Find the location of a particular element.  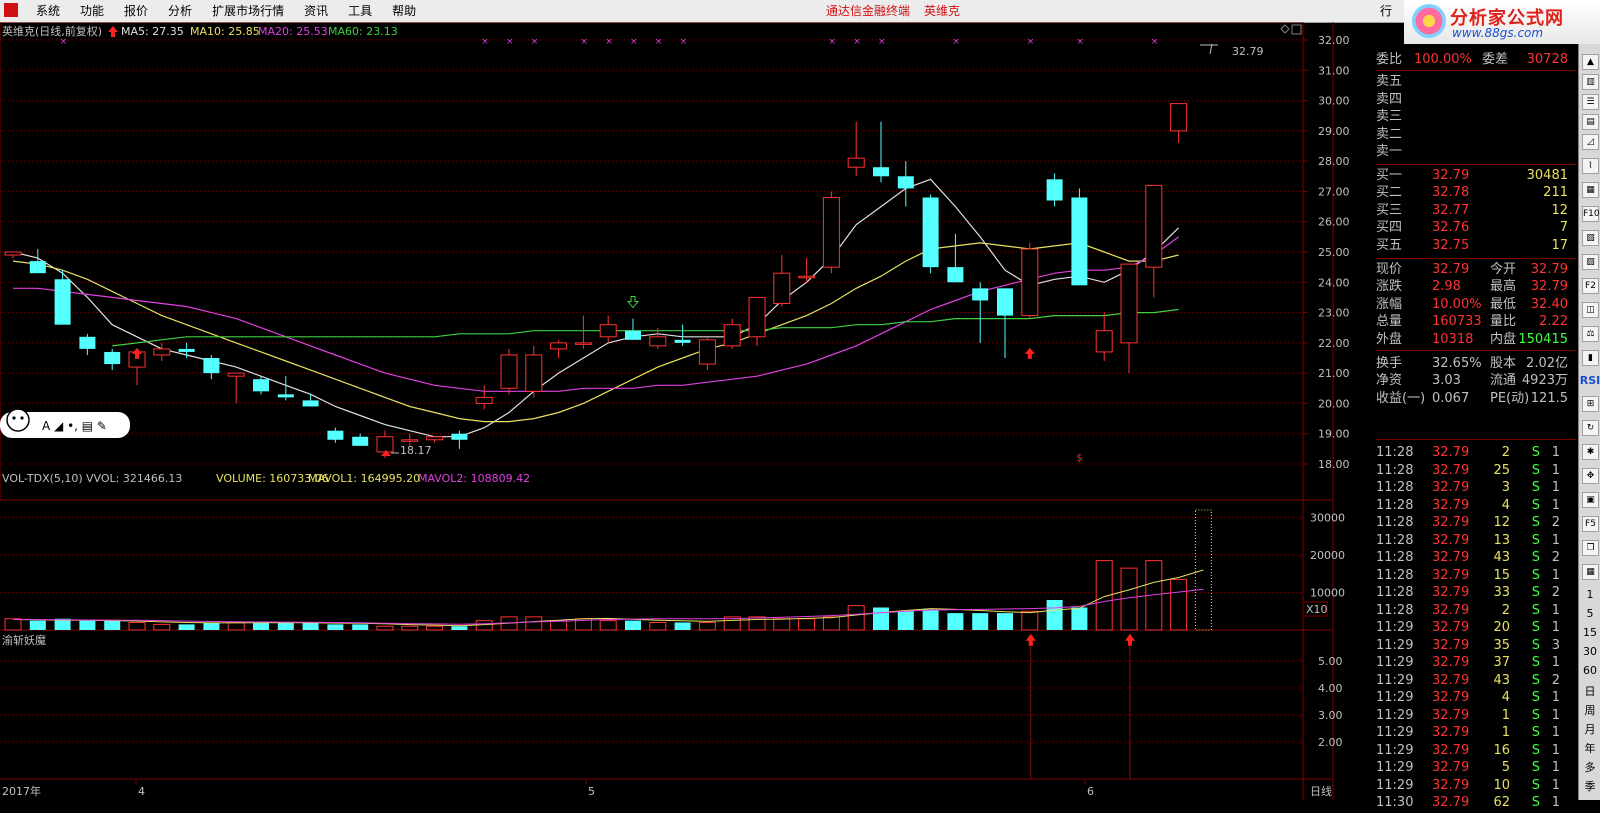

tick-row: 11:29 32.79 16 S 1 is located at coordinates (1476, 750).